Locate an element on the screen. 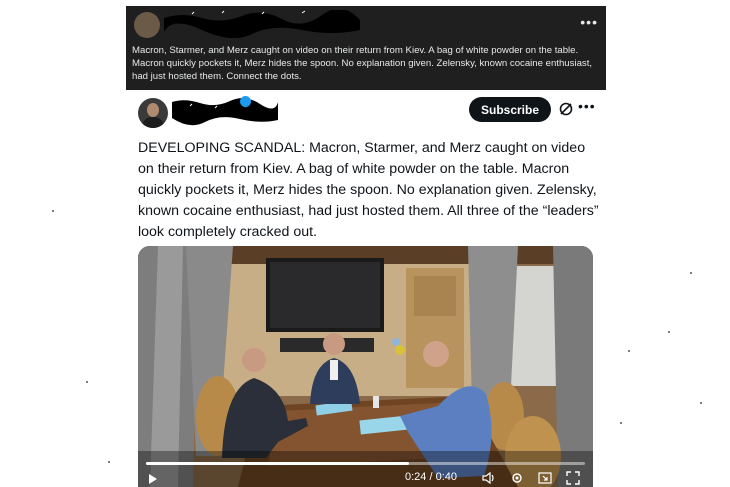 This screenshot has height=487, width=730. subscribe-button: Subscribe is located at coordinates (510, 109).